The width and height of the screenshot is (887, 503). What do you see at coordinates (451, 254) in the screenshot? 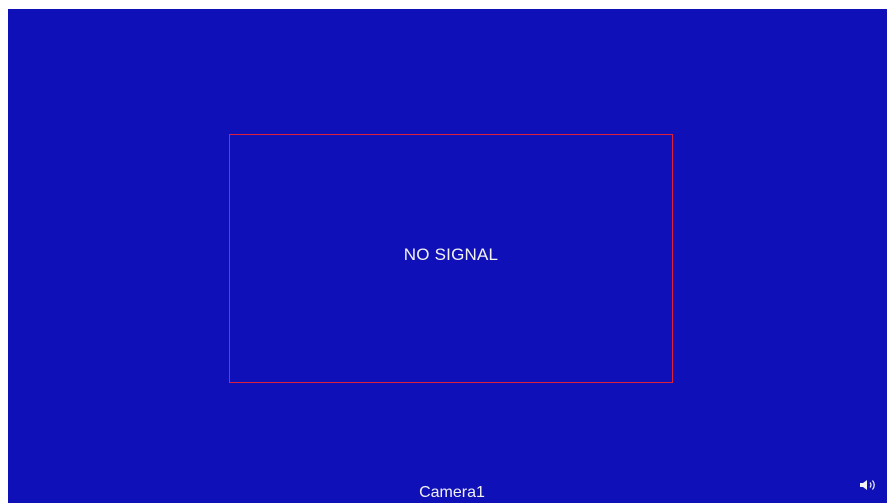
I see `no-signal-message: NO SIGNAL` at bounding box center [451, 254].